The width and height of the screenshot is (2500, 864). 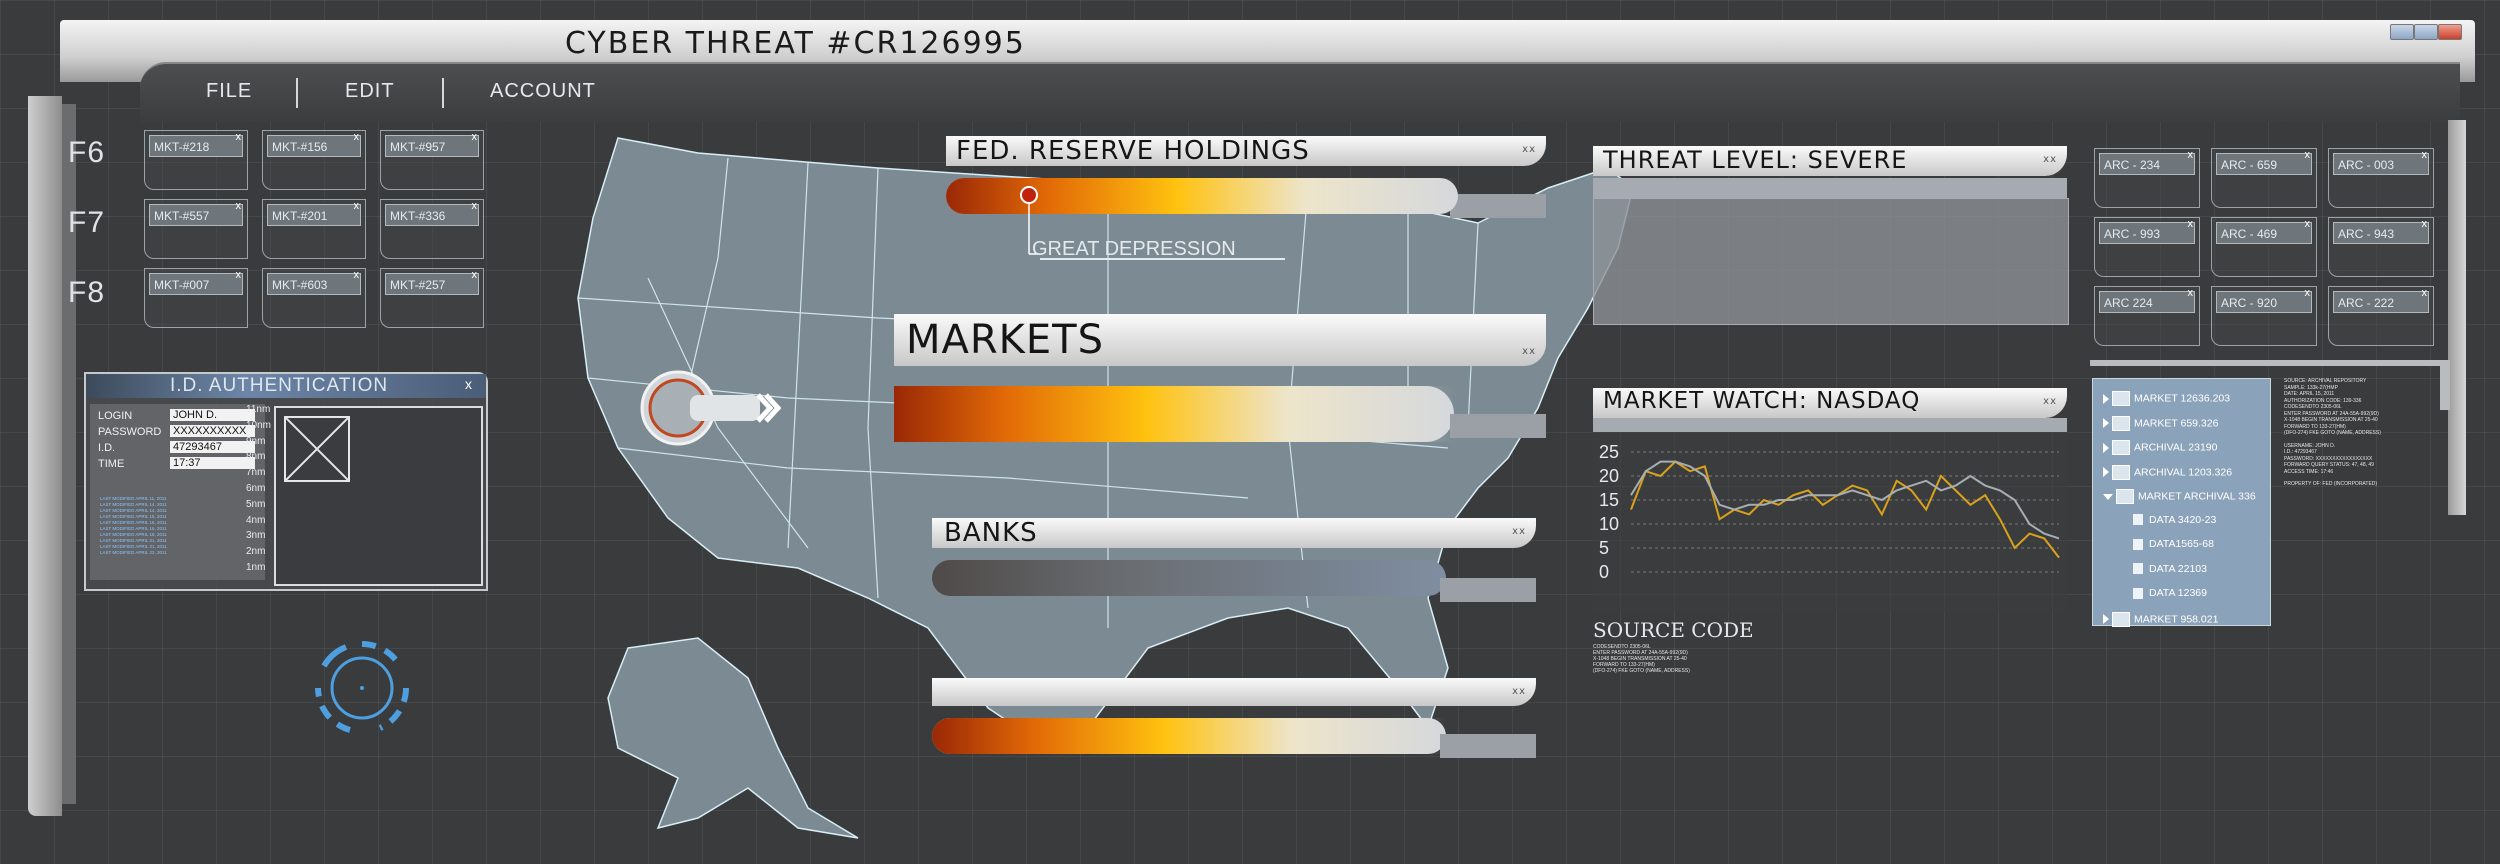 What do you see at coordinates (2121, 423) in the screenshot?
I see `chart-icon` at bounding box center [2121, 423].